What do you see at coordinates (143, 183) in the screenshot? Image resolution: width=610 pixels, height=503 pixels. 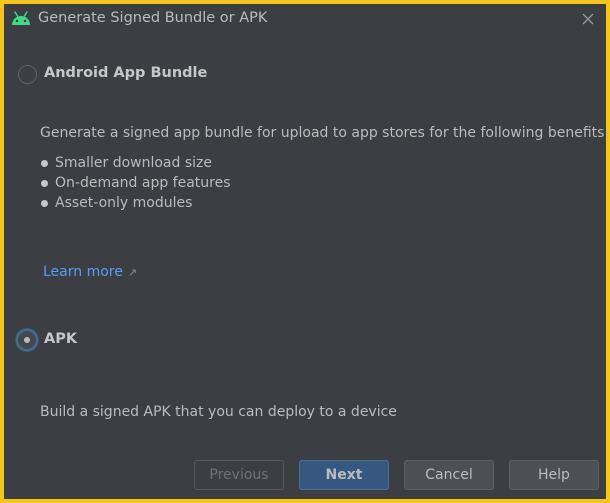 I see `benefit-text: On-demand app features` at bounding box center [143, 183].